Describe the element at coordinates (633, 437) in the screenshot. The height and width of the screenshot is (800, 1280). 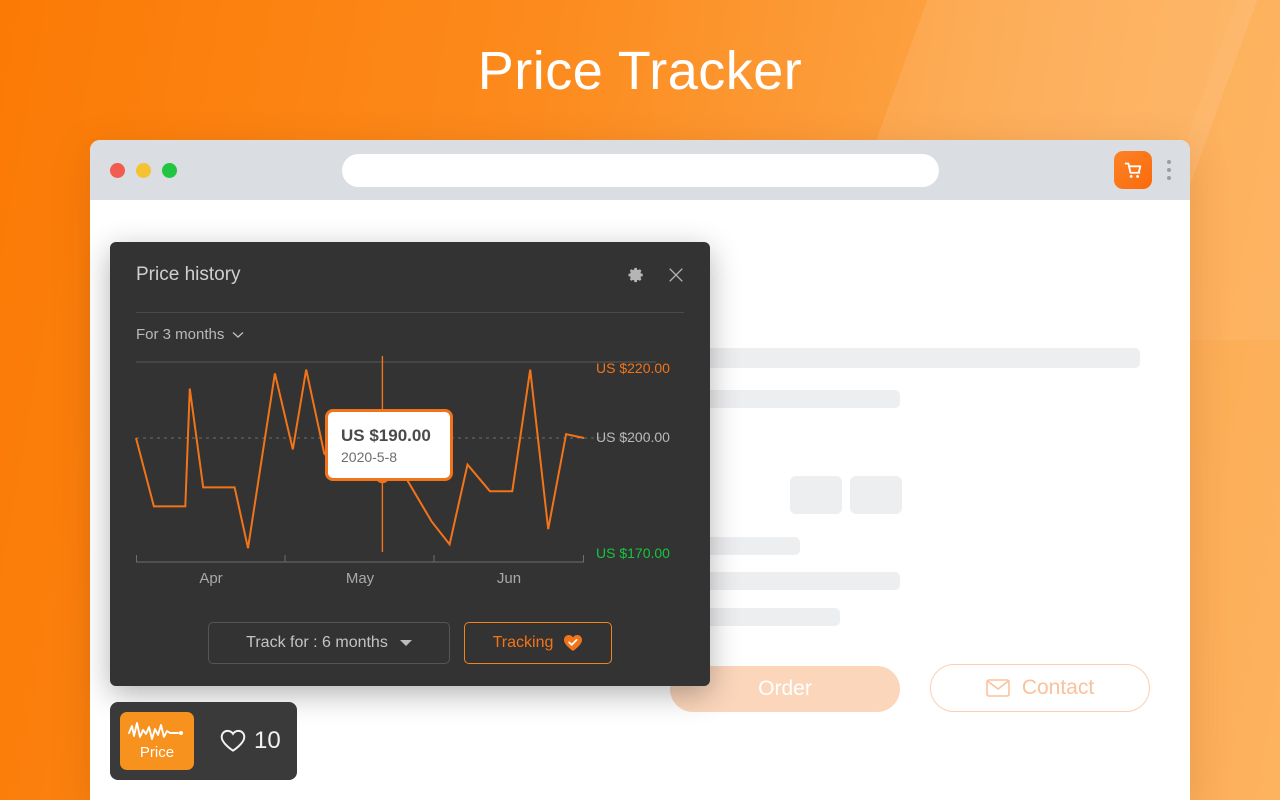
I see `y-label-mid: US $200.00` at that location.